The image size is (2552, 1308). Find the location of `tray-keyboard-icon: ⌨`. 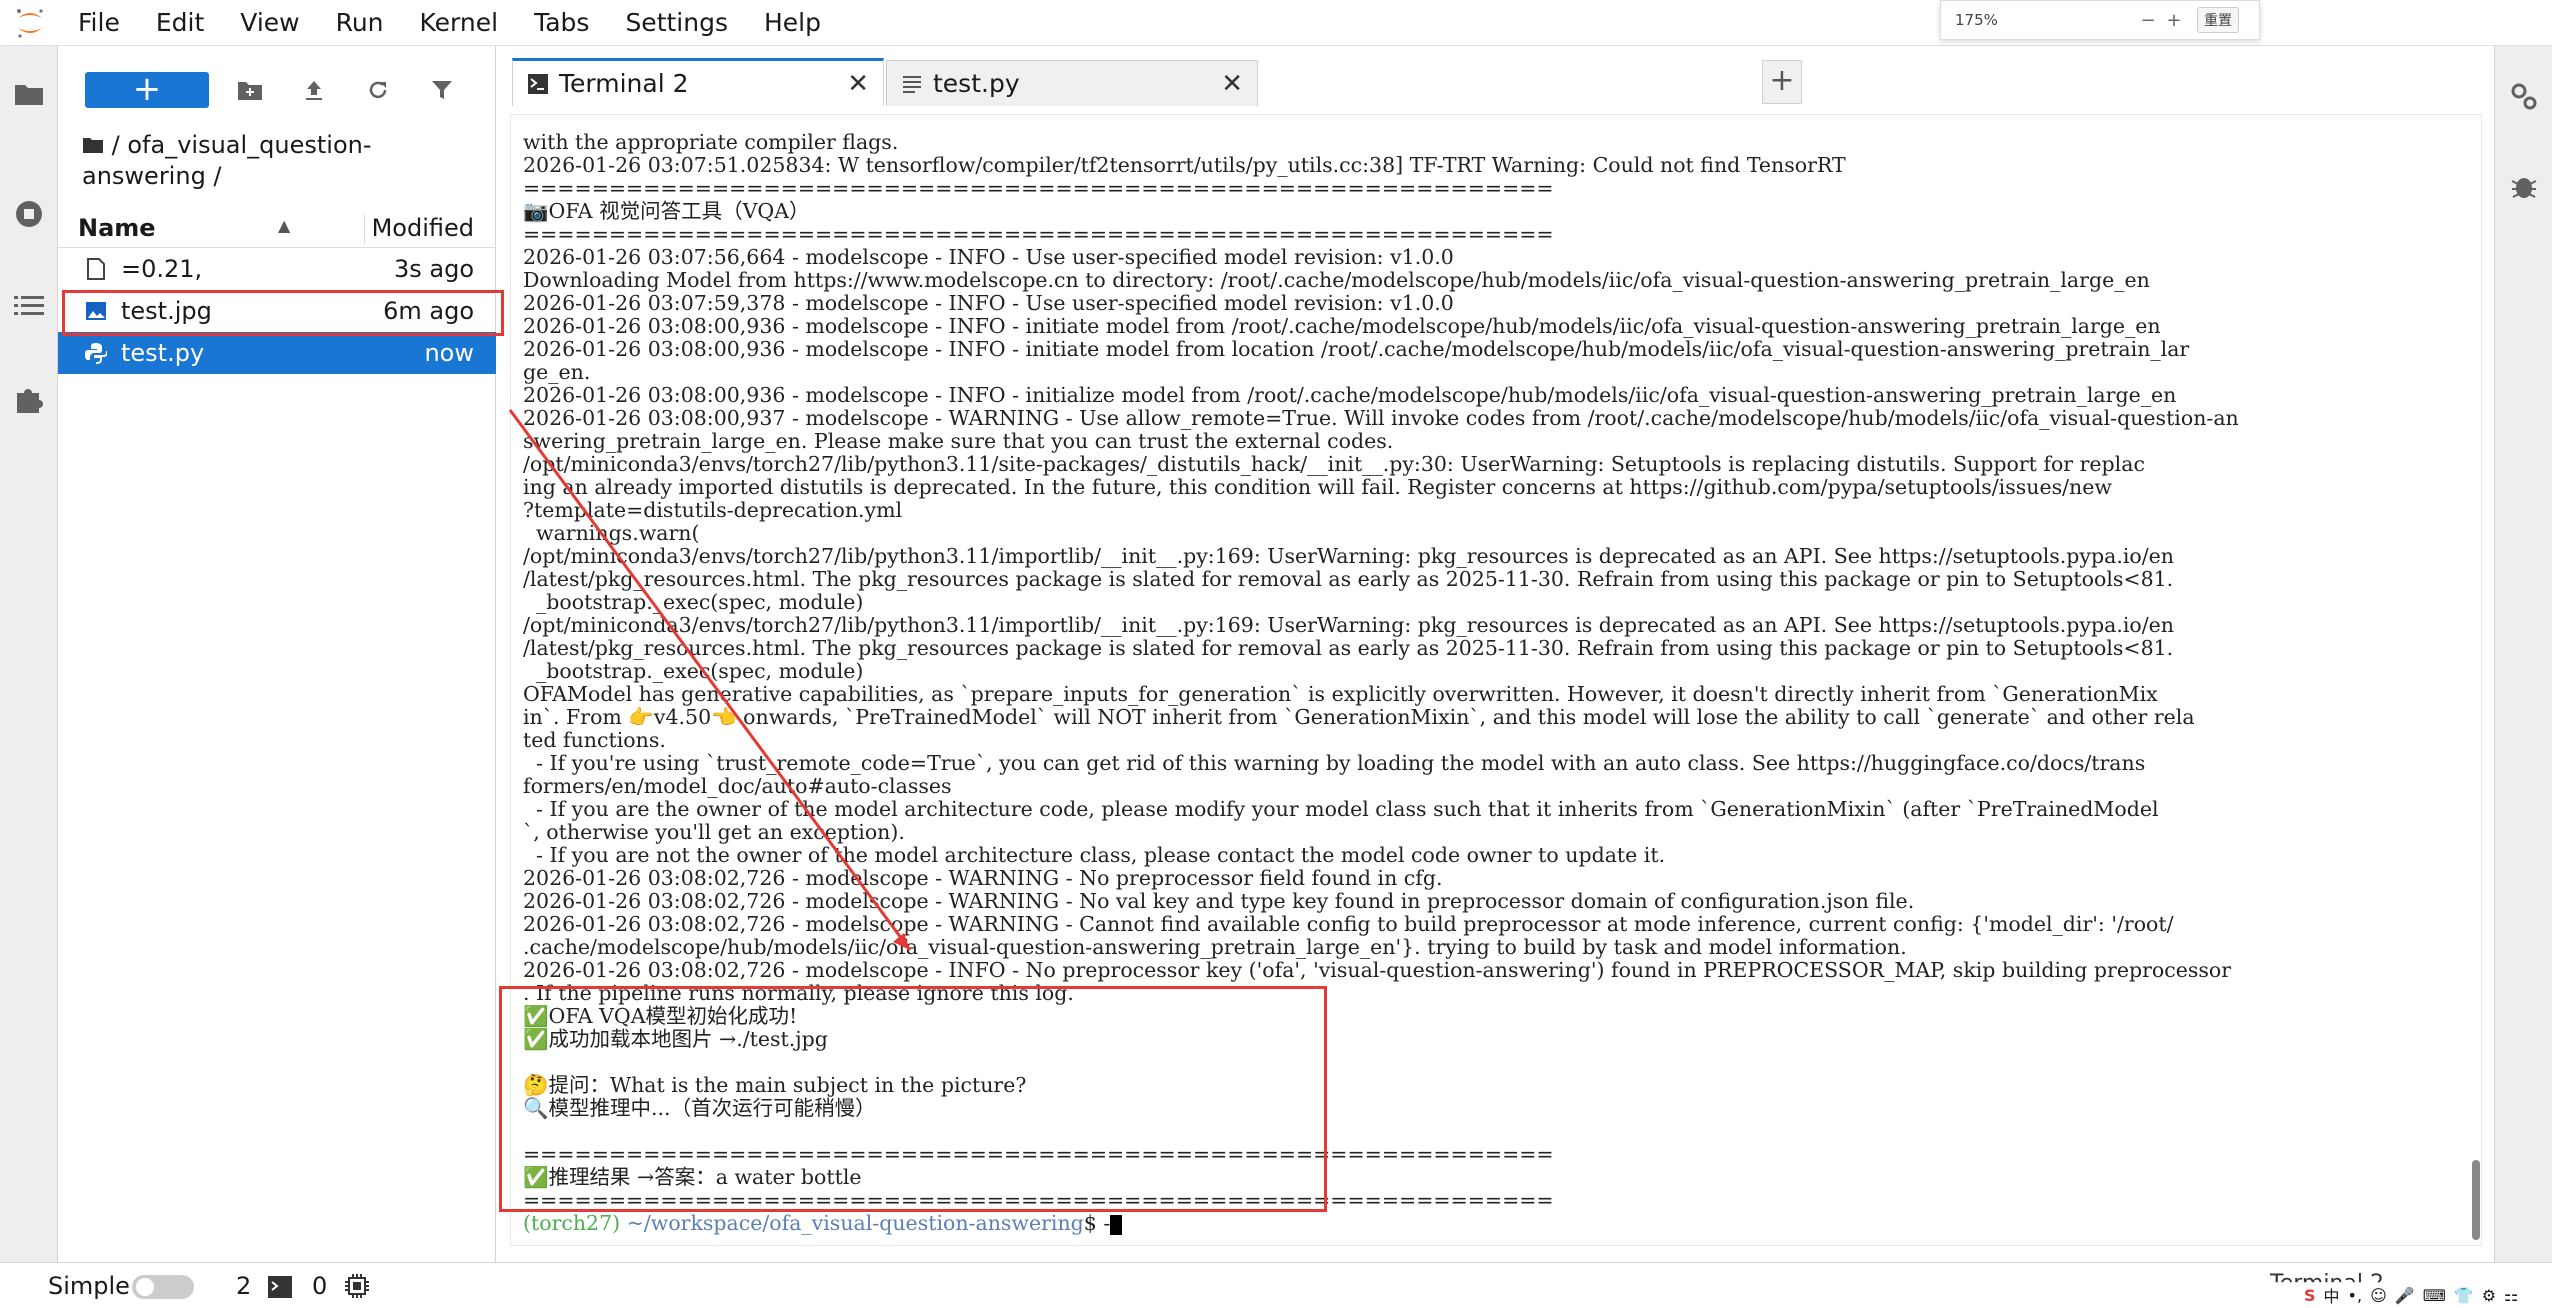

tray-keyboard-icon: ⌨ is located at coordinates (2434, 1295).